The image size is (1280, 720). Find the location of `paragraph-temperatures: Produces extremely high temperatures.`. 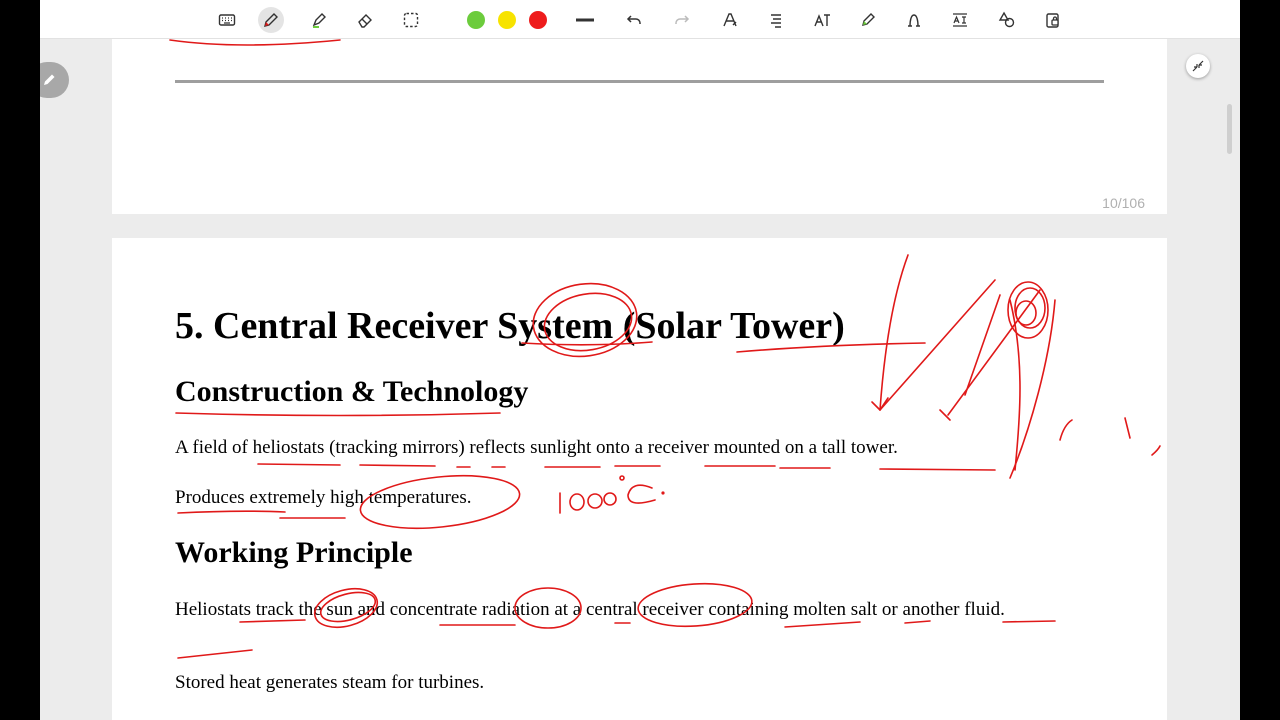

paragraph-temperatures: Produces extremely high temperatures. is located at coordinates (323, 497).